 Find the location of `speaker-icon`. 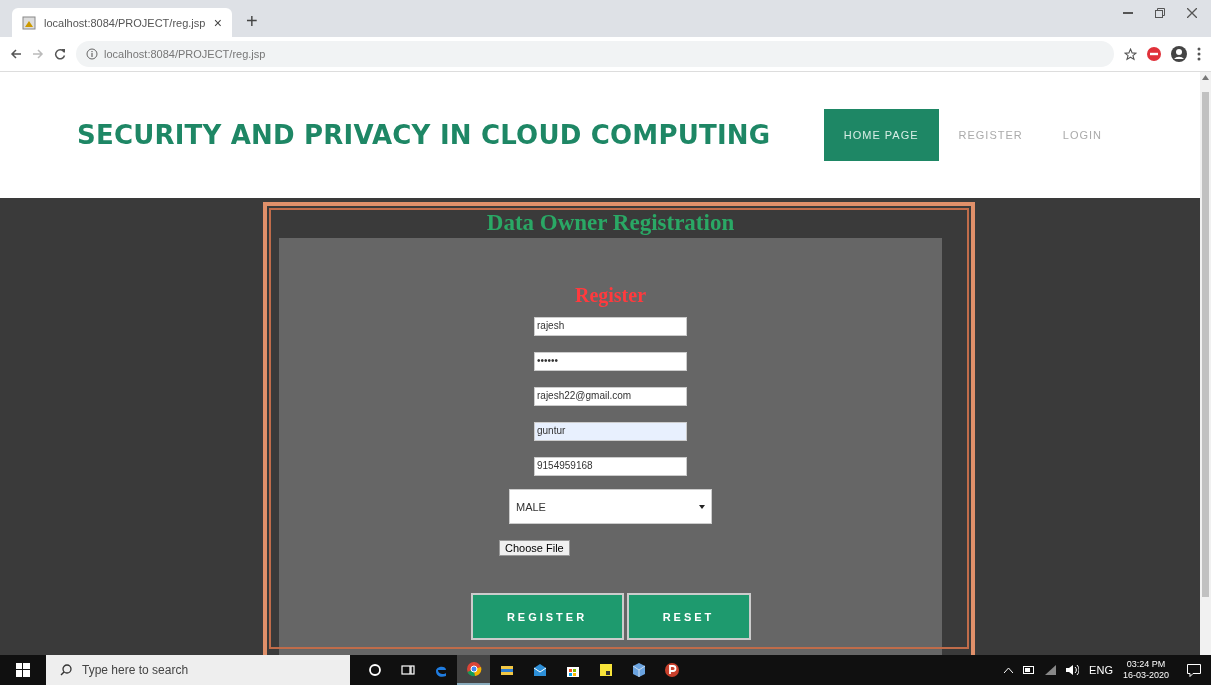

speaker-icon is located at coordinates (1073, 670).